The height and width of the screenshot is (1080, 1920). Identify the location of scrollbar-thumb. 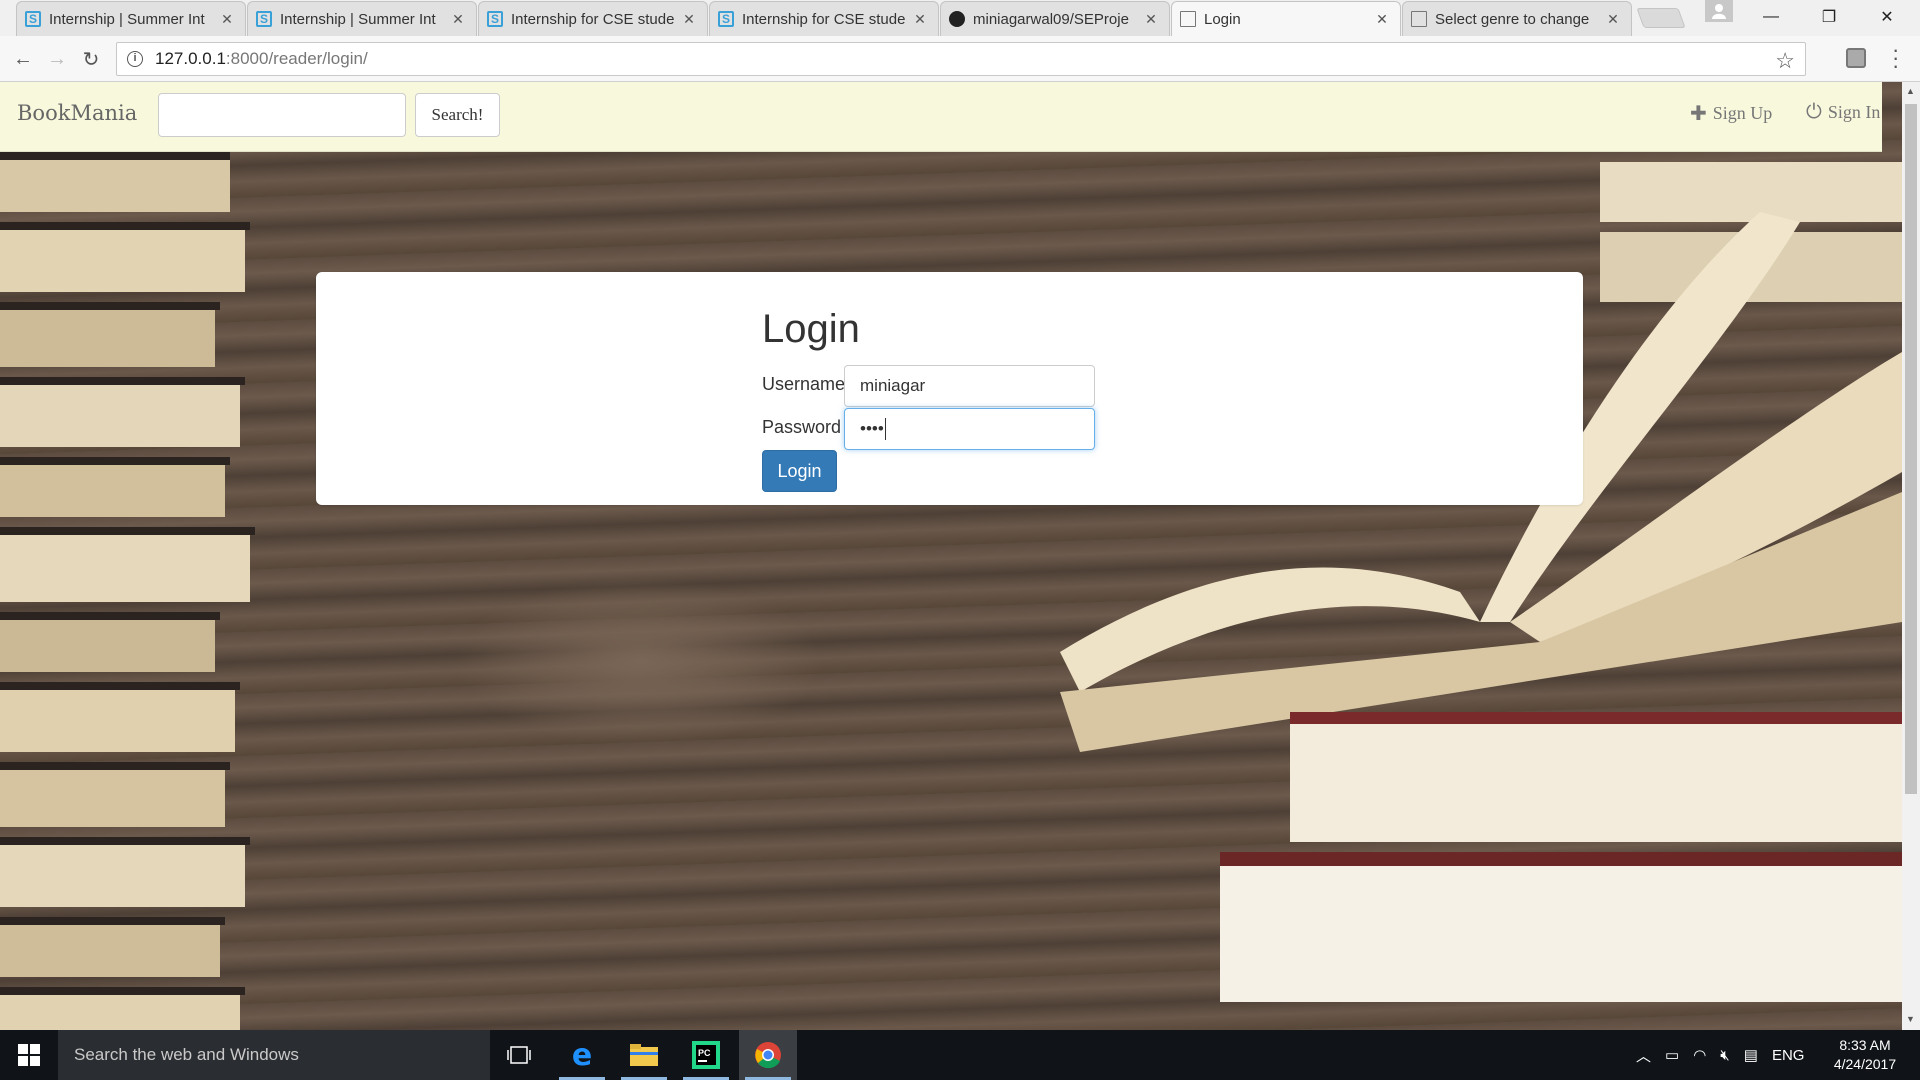
(1911, 449).